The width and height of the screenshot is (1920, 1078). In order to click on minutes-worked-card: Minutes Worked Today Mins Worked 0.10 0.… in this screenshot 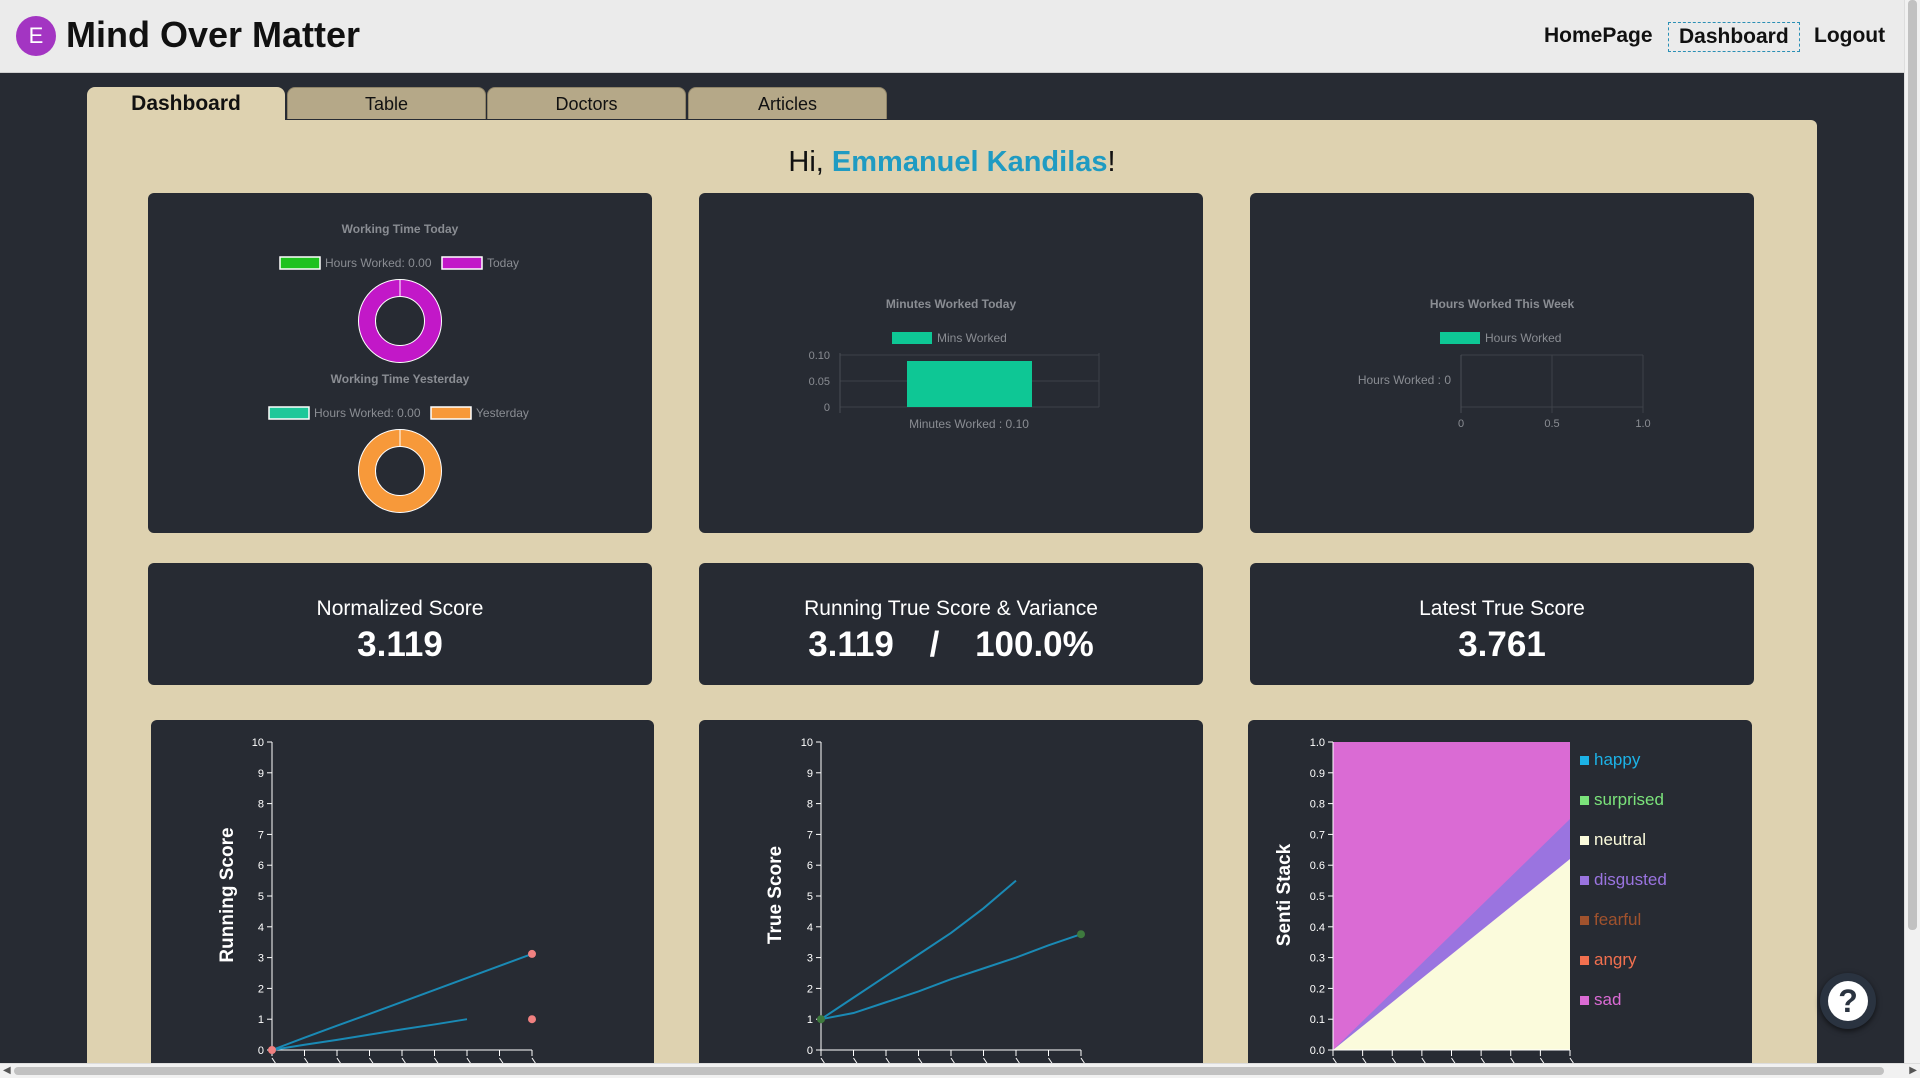, I will do `click(951, 363)`.